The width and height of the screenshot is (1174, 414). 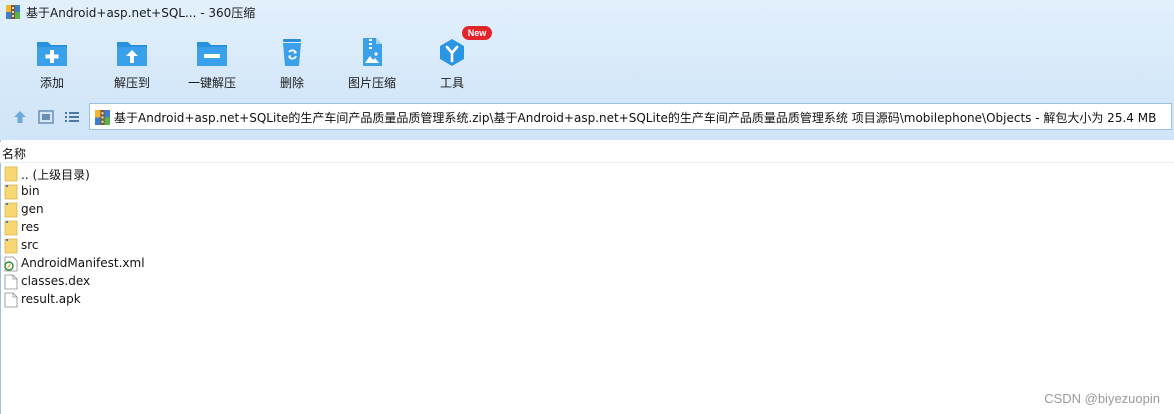 What do you see at coordinates (587, 264) in the screenshot?
I see `list-item-file: AndroidManifest.xml` at bounding box center [587, 264].